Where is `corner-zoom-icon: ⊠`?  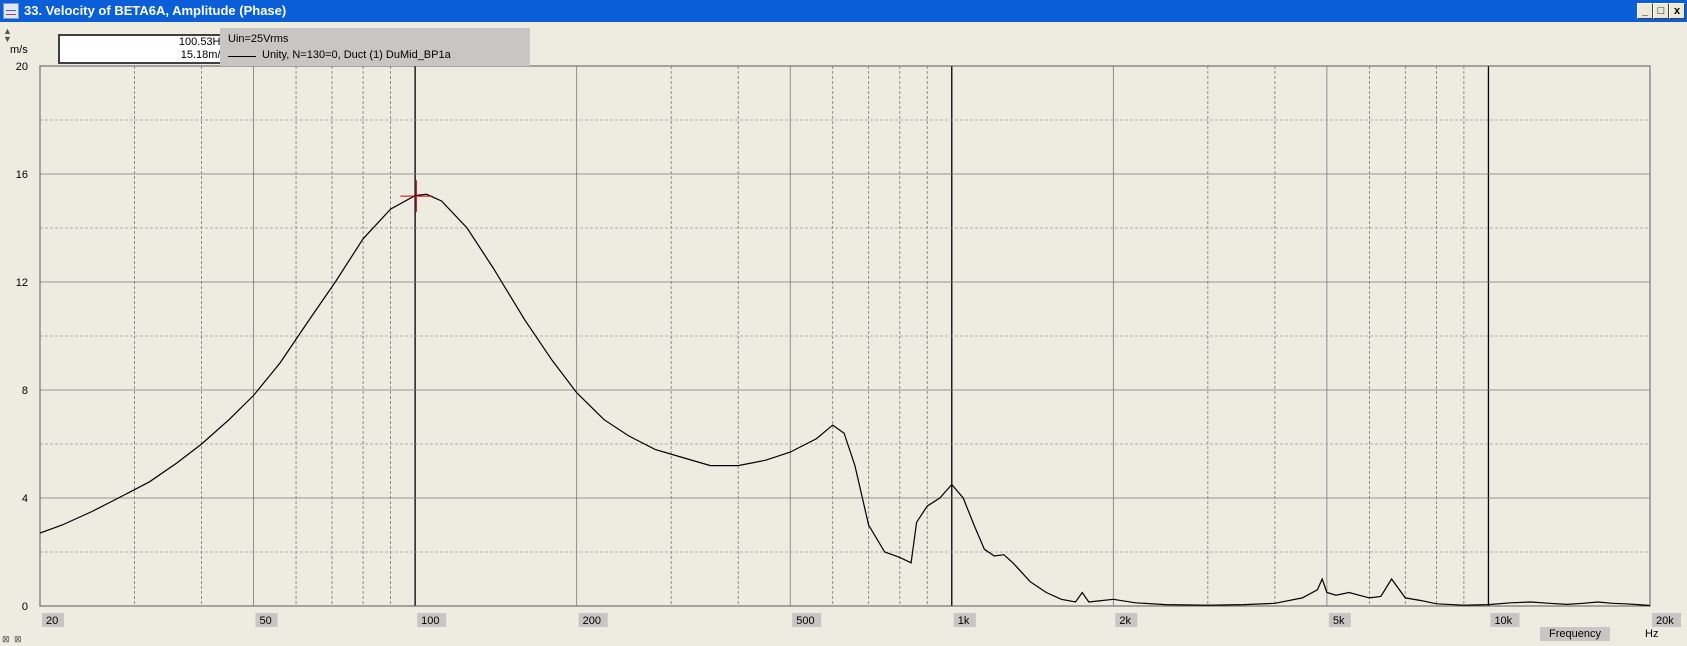 corner-zoom-icon: ⊠ is located at coordinates (6, 639).